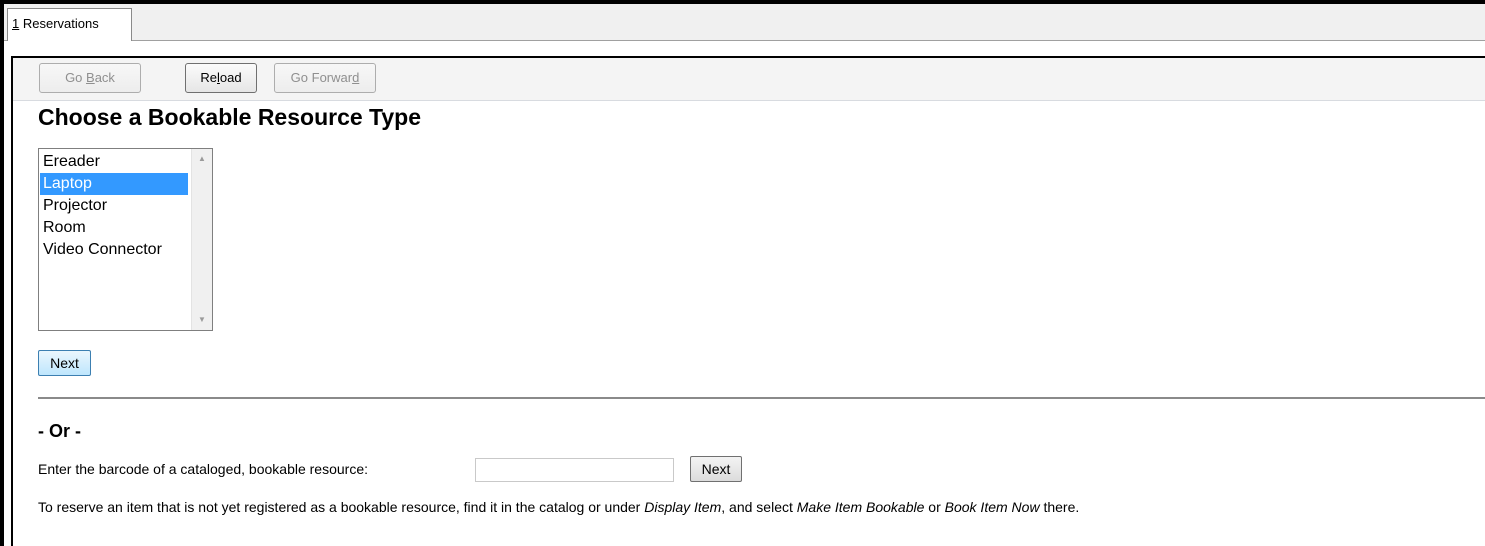 This screenshot has height=546, width=1485. Describe the element at coordinates (574, 470) in the screenshot. I see `barcode-input` at that location.